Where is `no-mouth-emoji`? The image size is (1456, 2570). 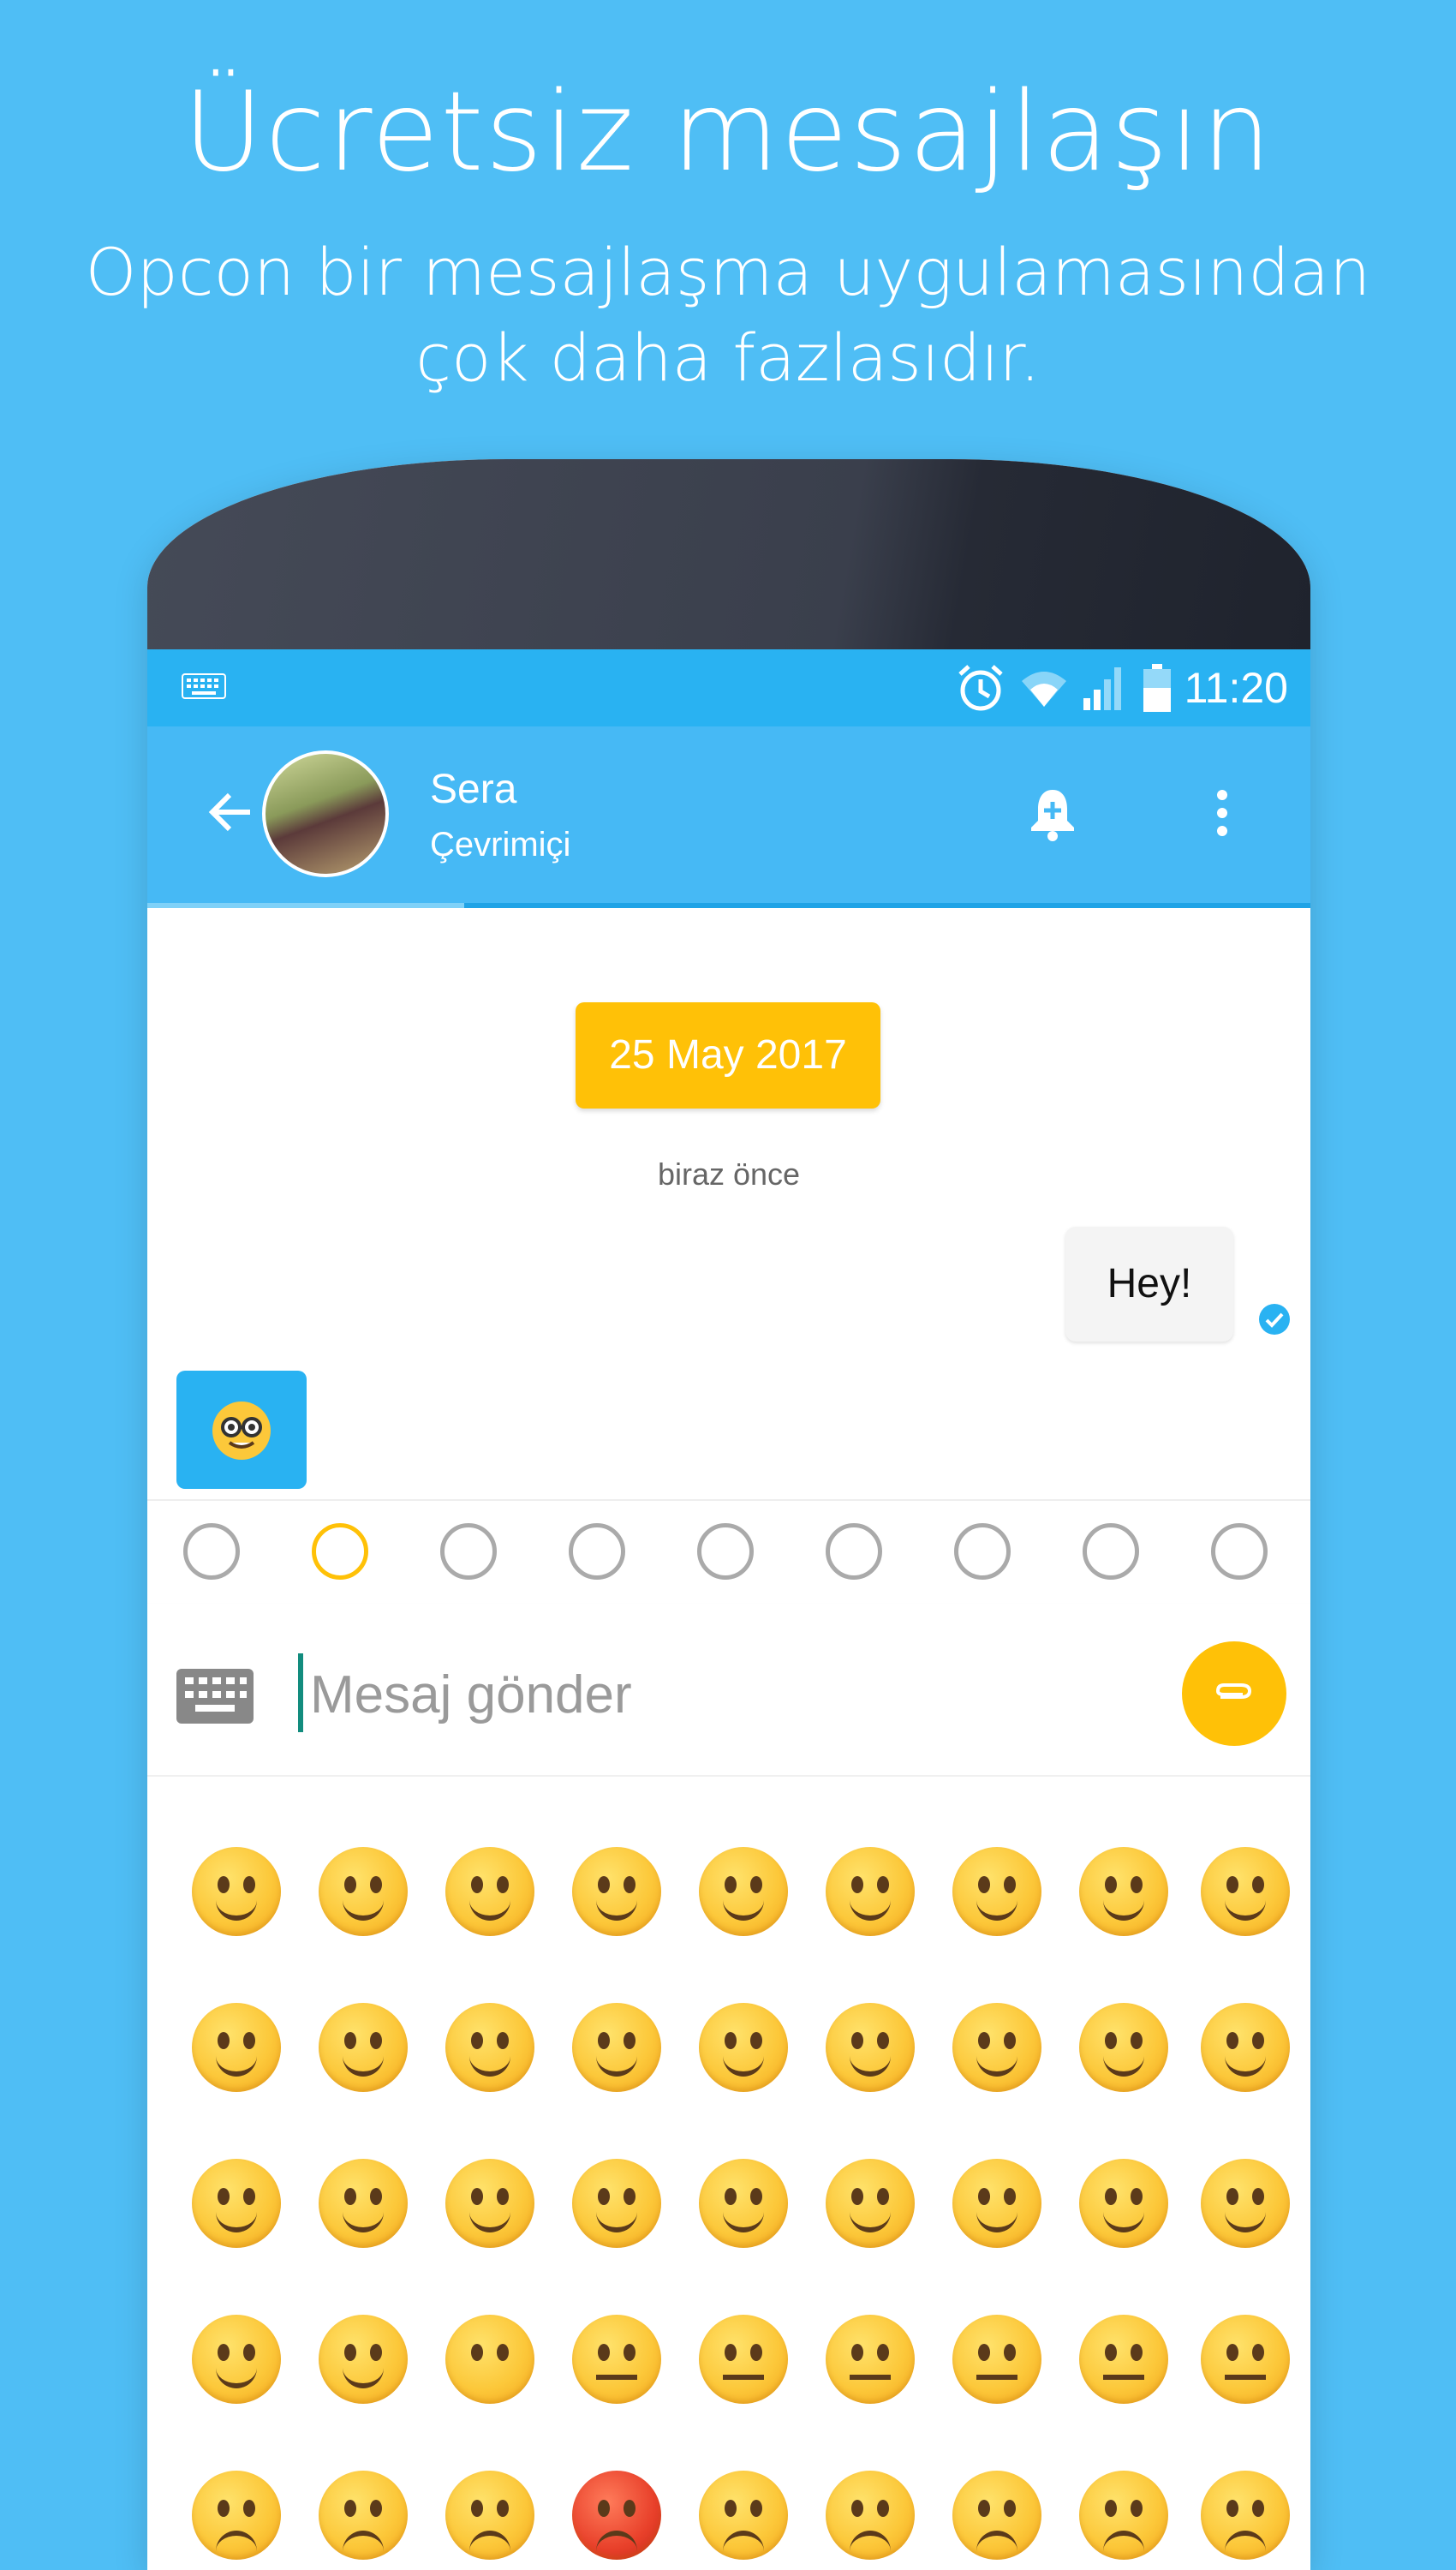 no-mouth-emoji is located at coordinates (489, 2360).